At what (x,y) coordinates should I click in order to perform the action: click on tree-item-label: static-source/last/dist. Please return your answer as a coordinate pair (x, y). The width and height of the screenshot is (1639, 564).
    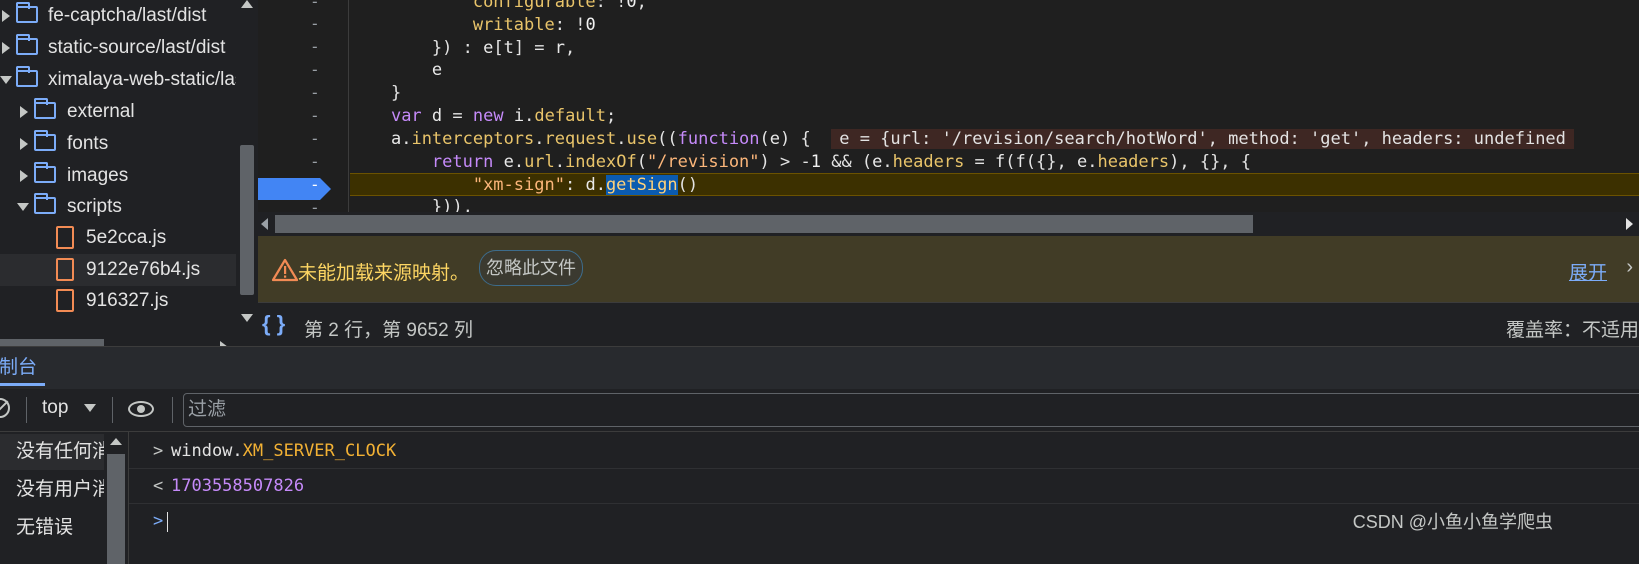
    Looking at the image, I should click on (137, 47).